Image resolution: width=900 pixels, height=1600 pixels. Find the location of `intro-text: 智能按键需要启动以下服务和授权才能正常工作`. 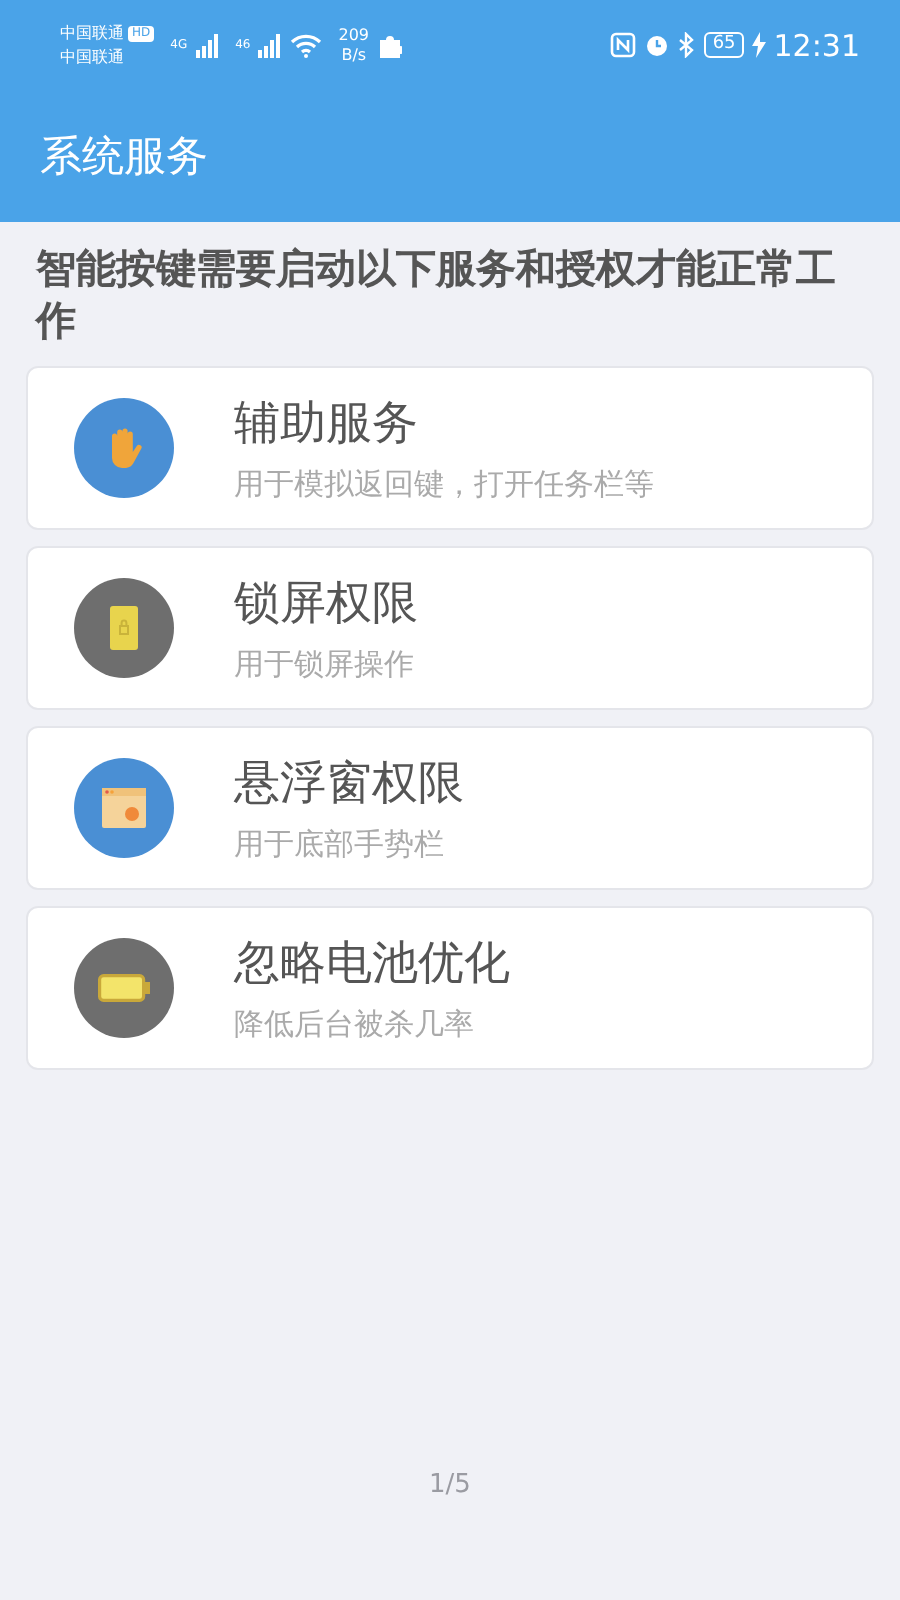

intro-text: 智能按键需要启动以下服务和授权才能正常工作 is located at coordinates (437, 294).